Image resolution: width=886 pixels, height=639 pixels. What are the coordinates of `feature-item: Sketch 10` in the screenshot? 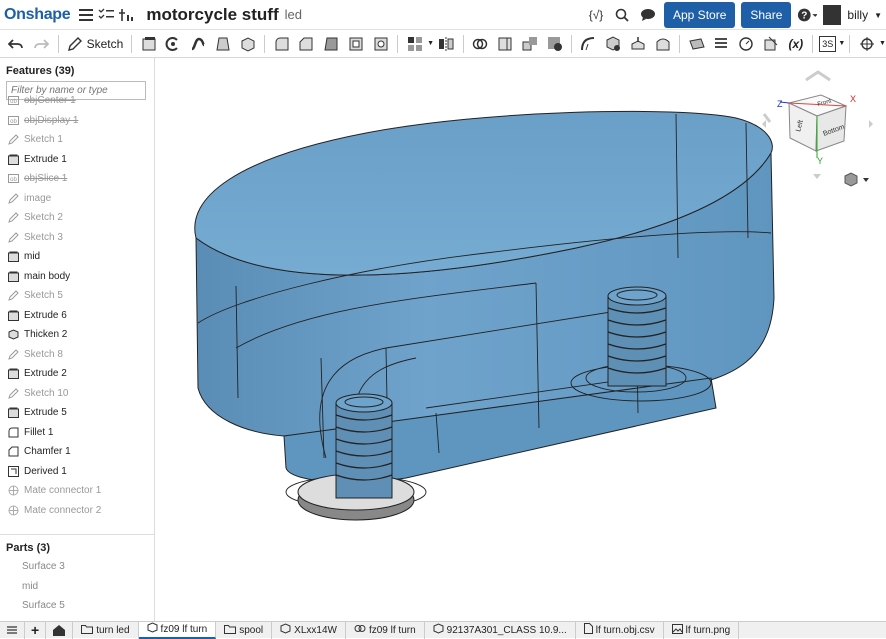 It's located at (77, 394).